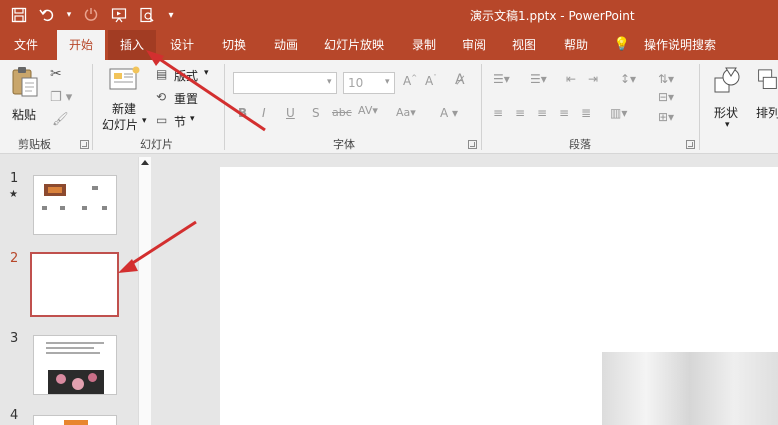  I want to click on tell-me-search: 操作说明搜索, so click(680, 45).